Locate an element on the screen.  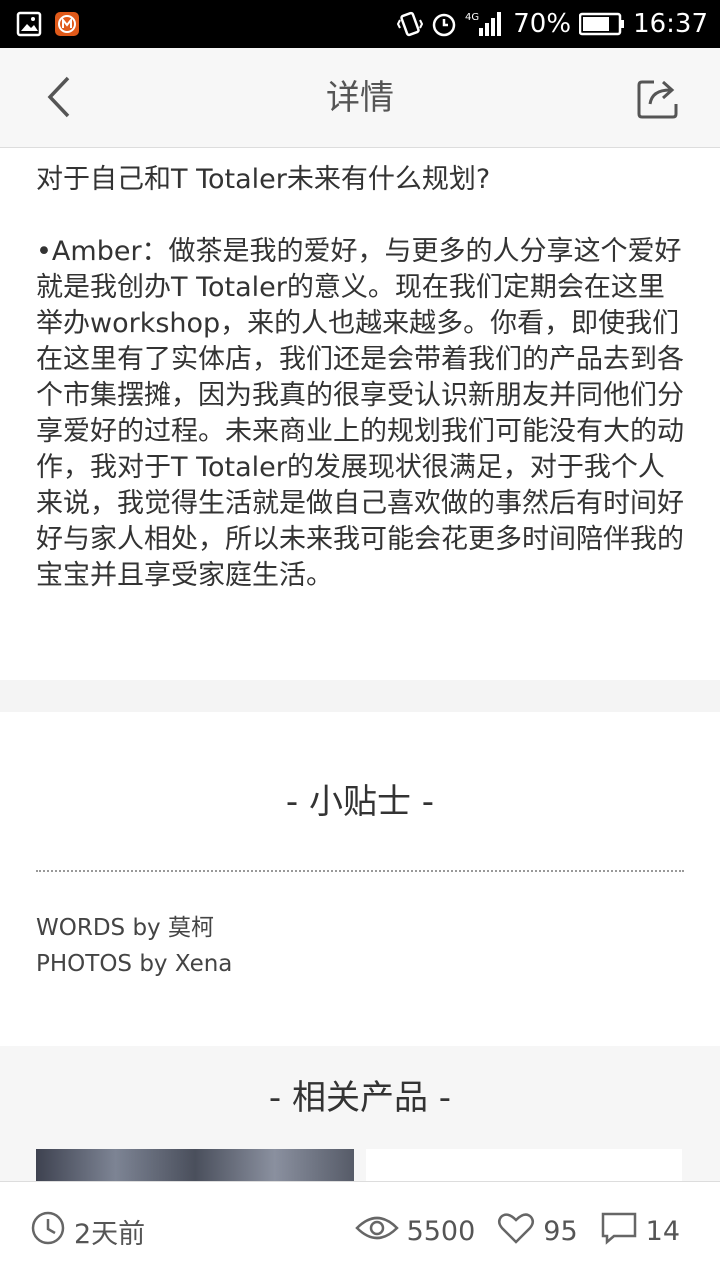
eye-icon is located at coordinates (376, 1231).